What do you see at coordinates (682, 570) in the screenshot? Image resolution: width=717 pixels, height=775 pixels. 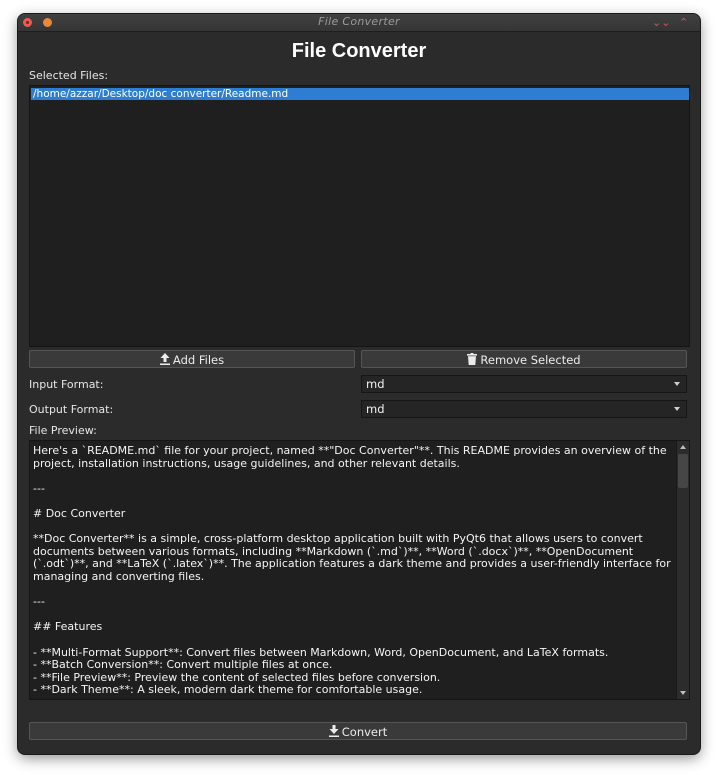 I see `preview-scrollbar` at bounding box center [682, 570].